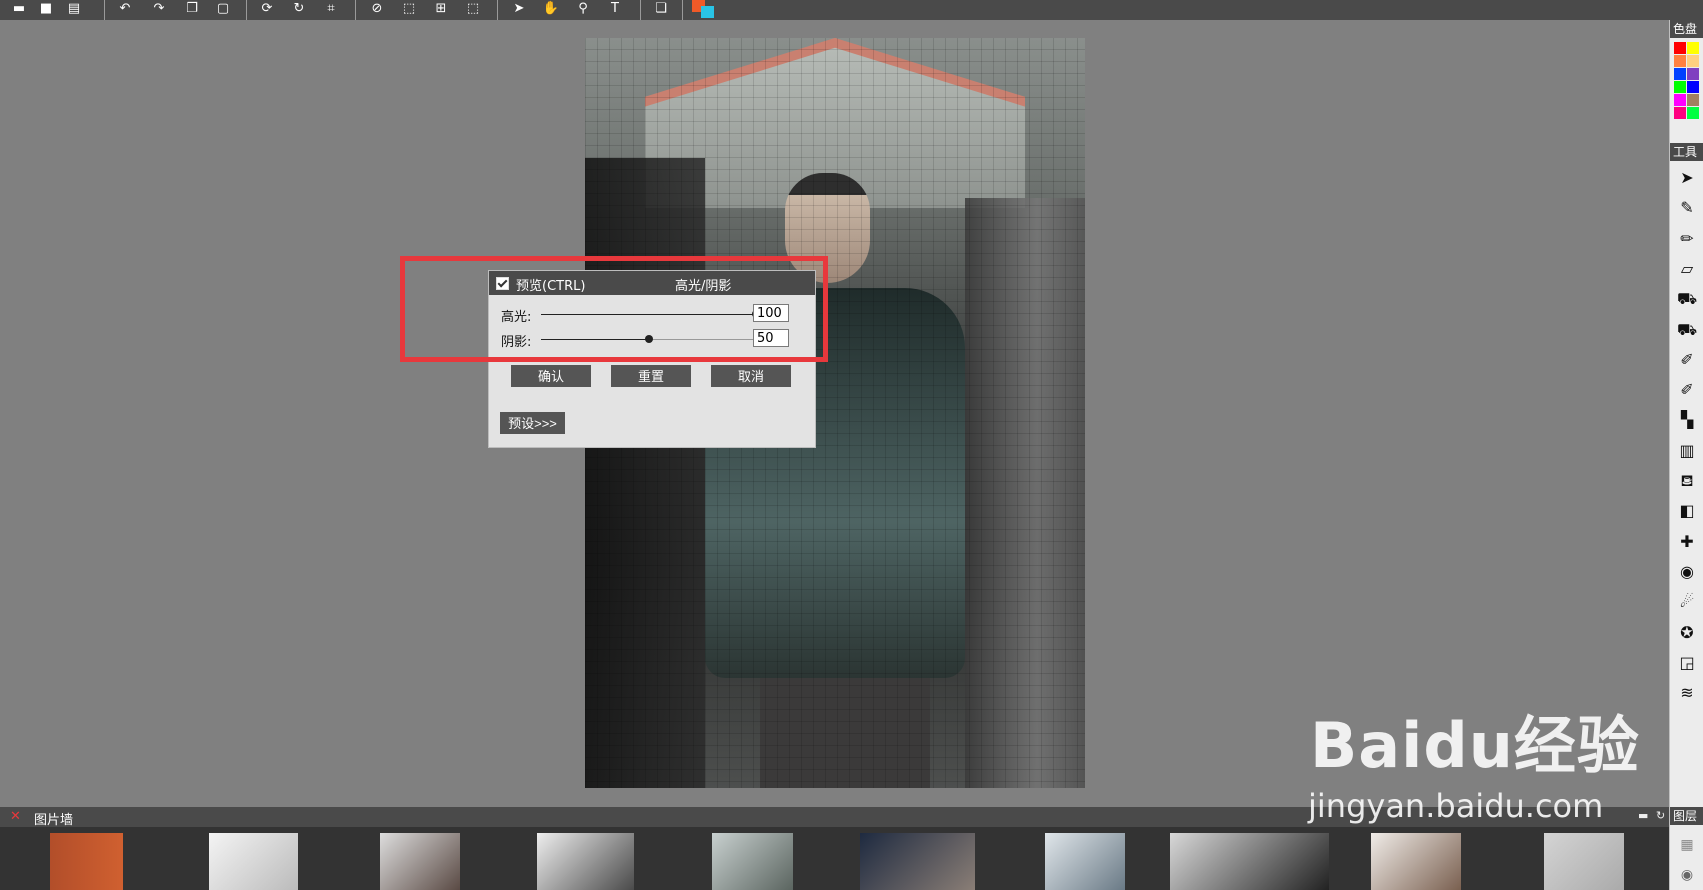  I want to click on highlight-annotation-box, so click(614, 309).